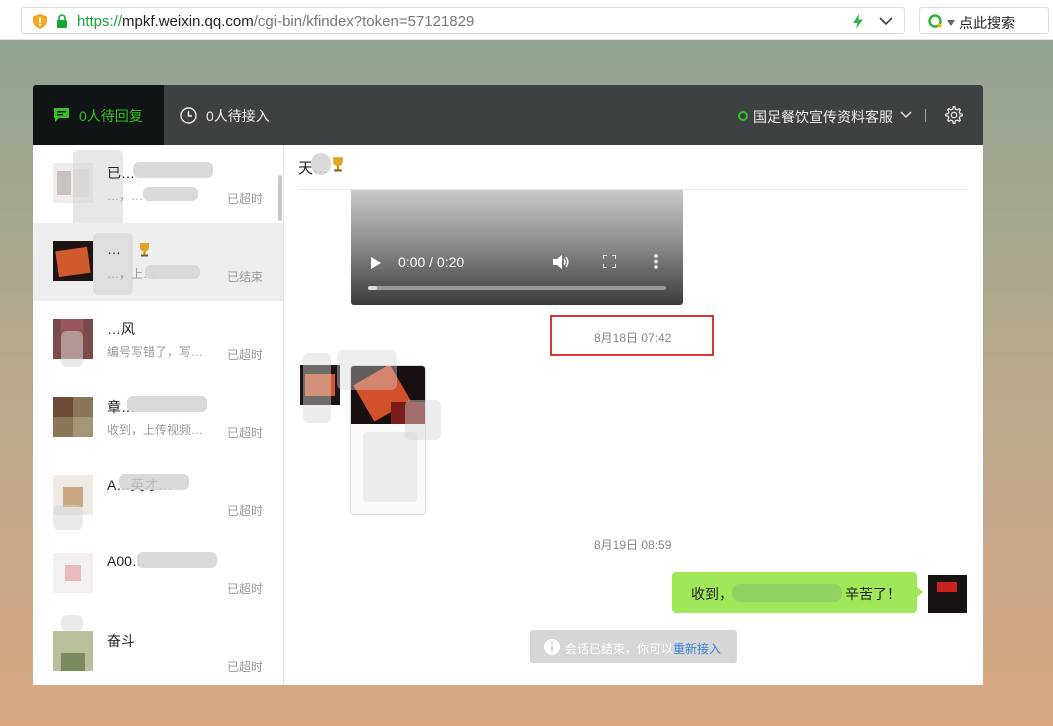 The width and height of the screenshot is (1053, 726). What do you see at coordinates (517, 288) in the screenshot?
I see `video-progress-track` at bounding box center [517, 288].